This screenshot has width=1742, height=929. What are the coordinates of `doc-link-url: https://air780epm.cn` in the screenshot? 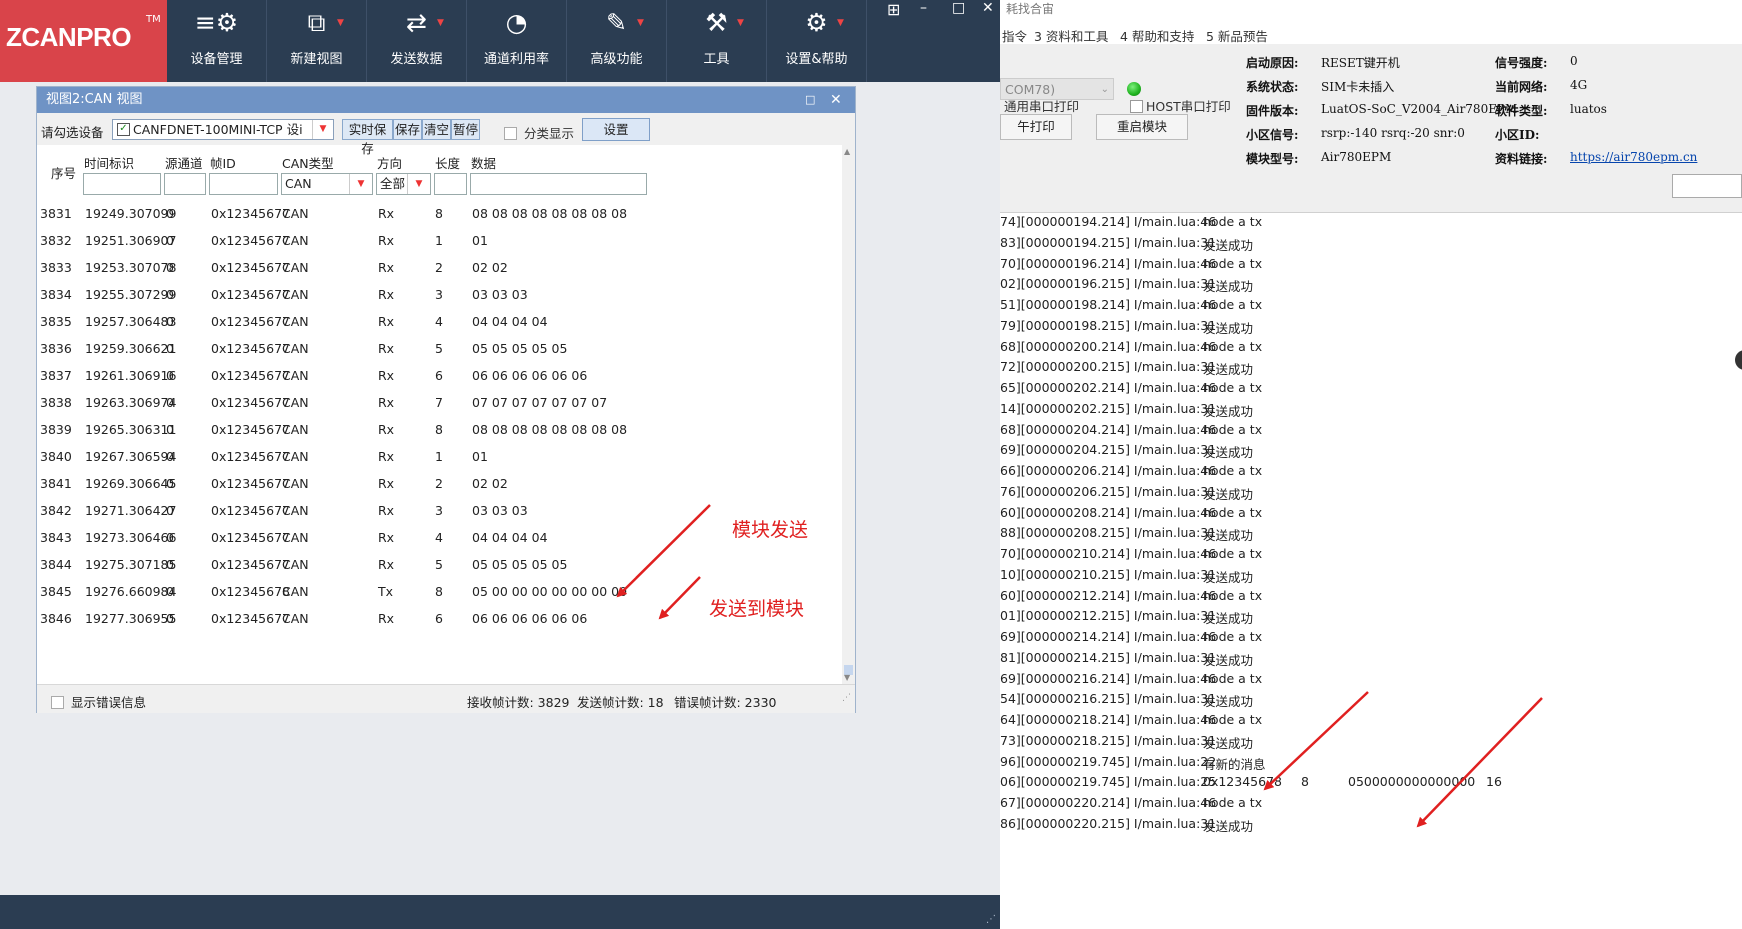 It's located at (1633, 157).